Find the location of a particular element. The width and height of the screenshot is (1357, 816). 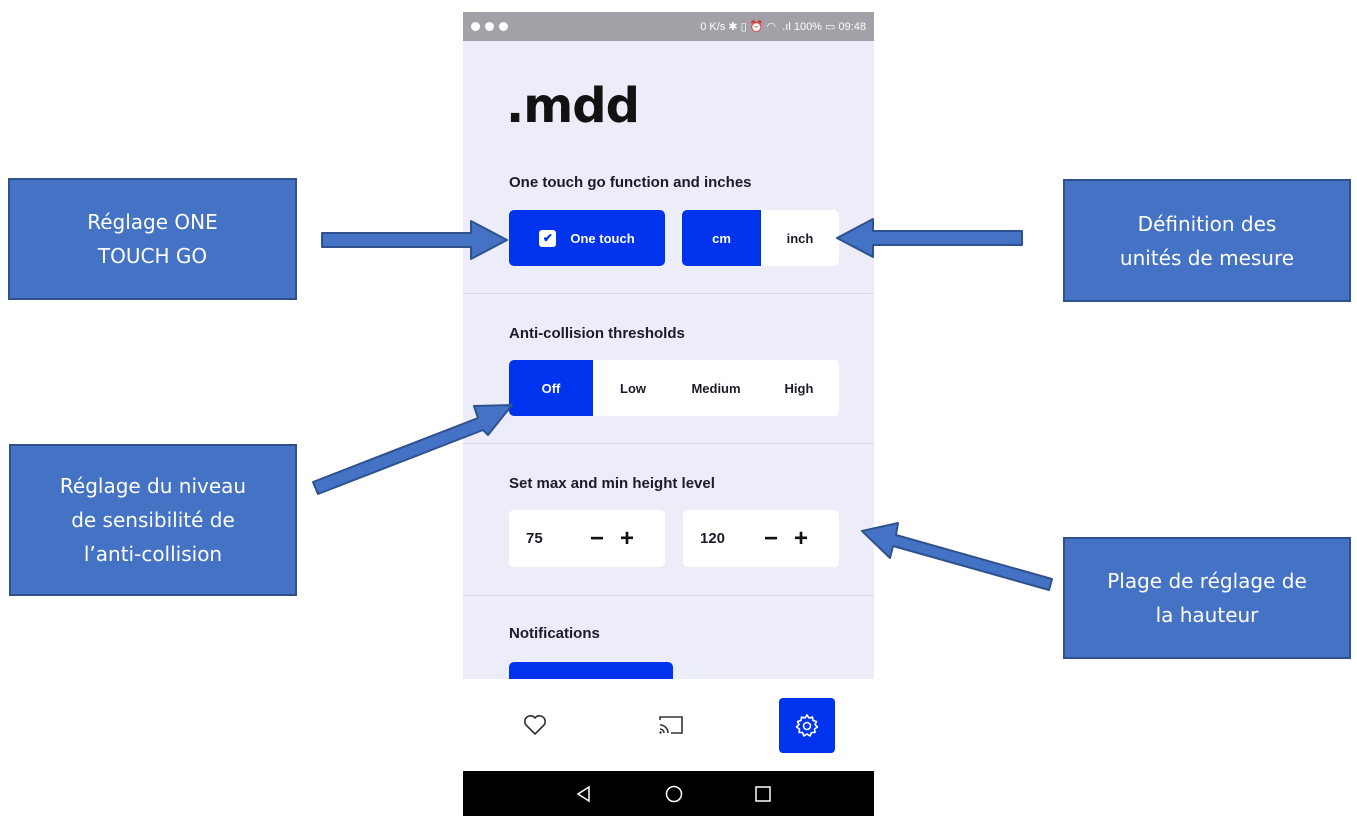

arrow-anticollision is located at coordinates (412, 449).